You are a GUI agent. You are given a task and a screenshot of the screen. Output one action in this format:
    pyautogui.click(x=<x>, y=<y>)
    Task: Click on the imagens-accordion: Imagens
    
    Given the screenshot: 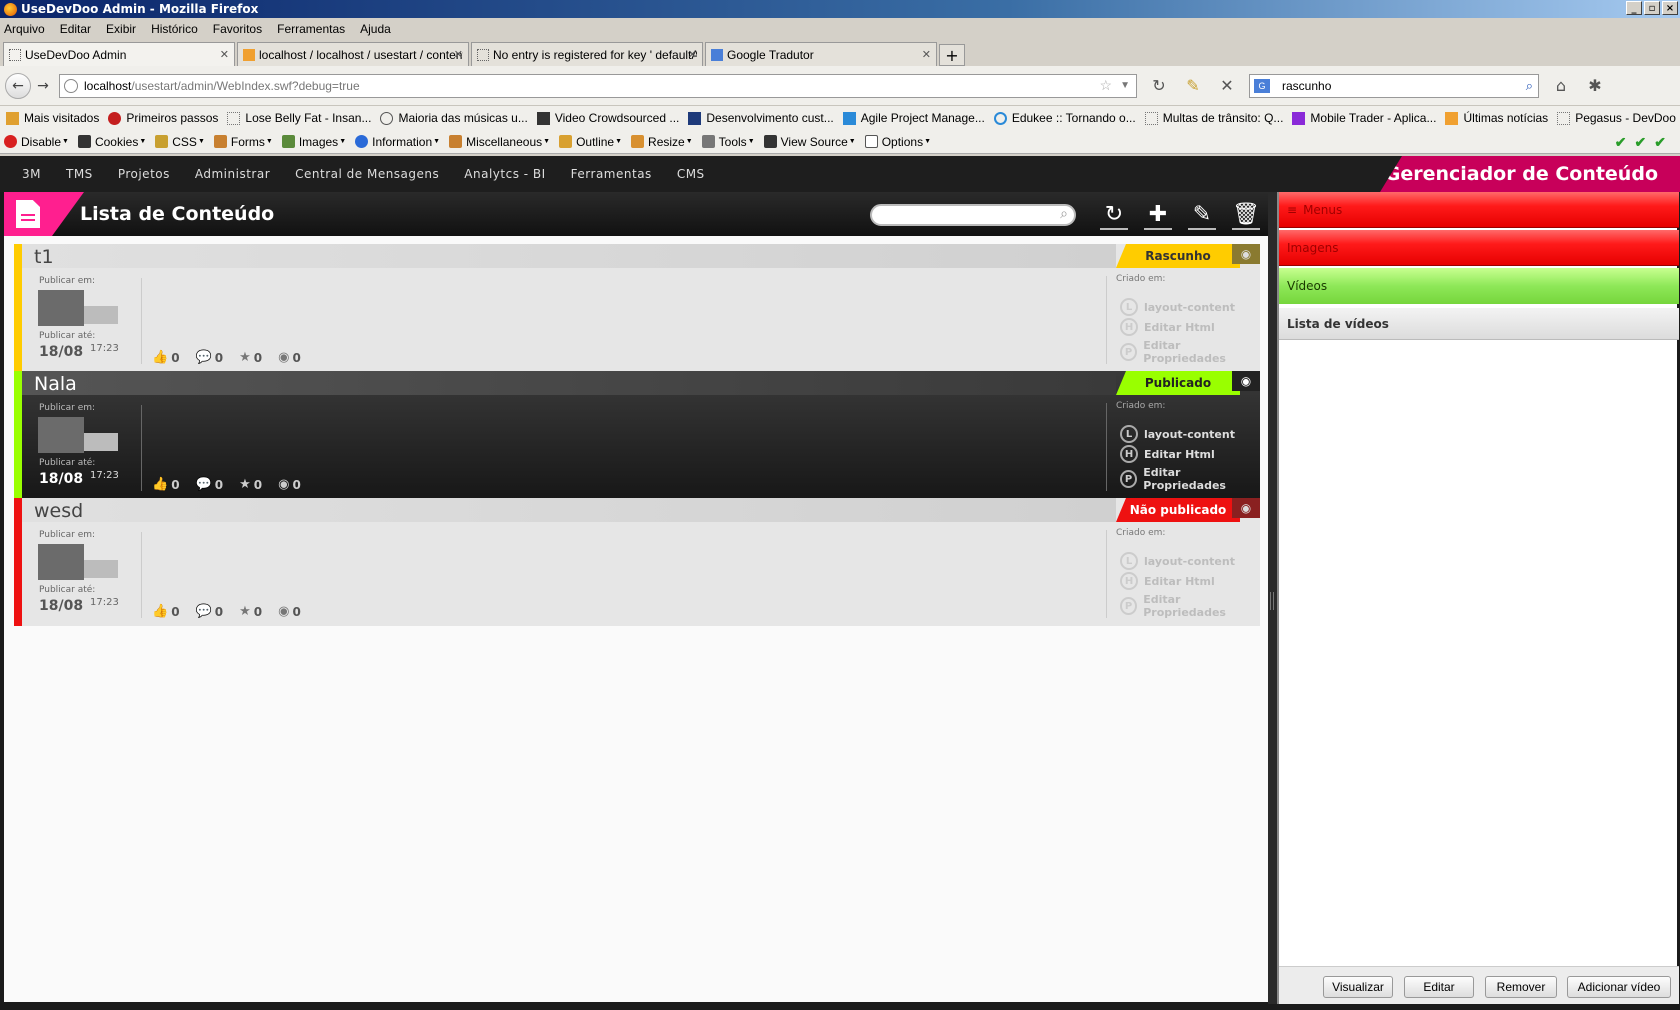 What is the action you would take?
    pyautogui.click(x=1479, y=248)
    